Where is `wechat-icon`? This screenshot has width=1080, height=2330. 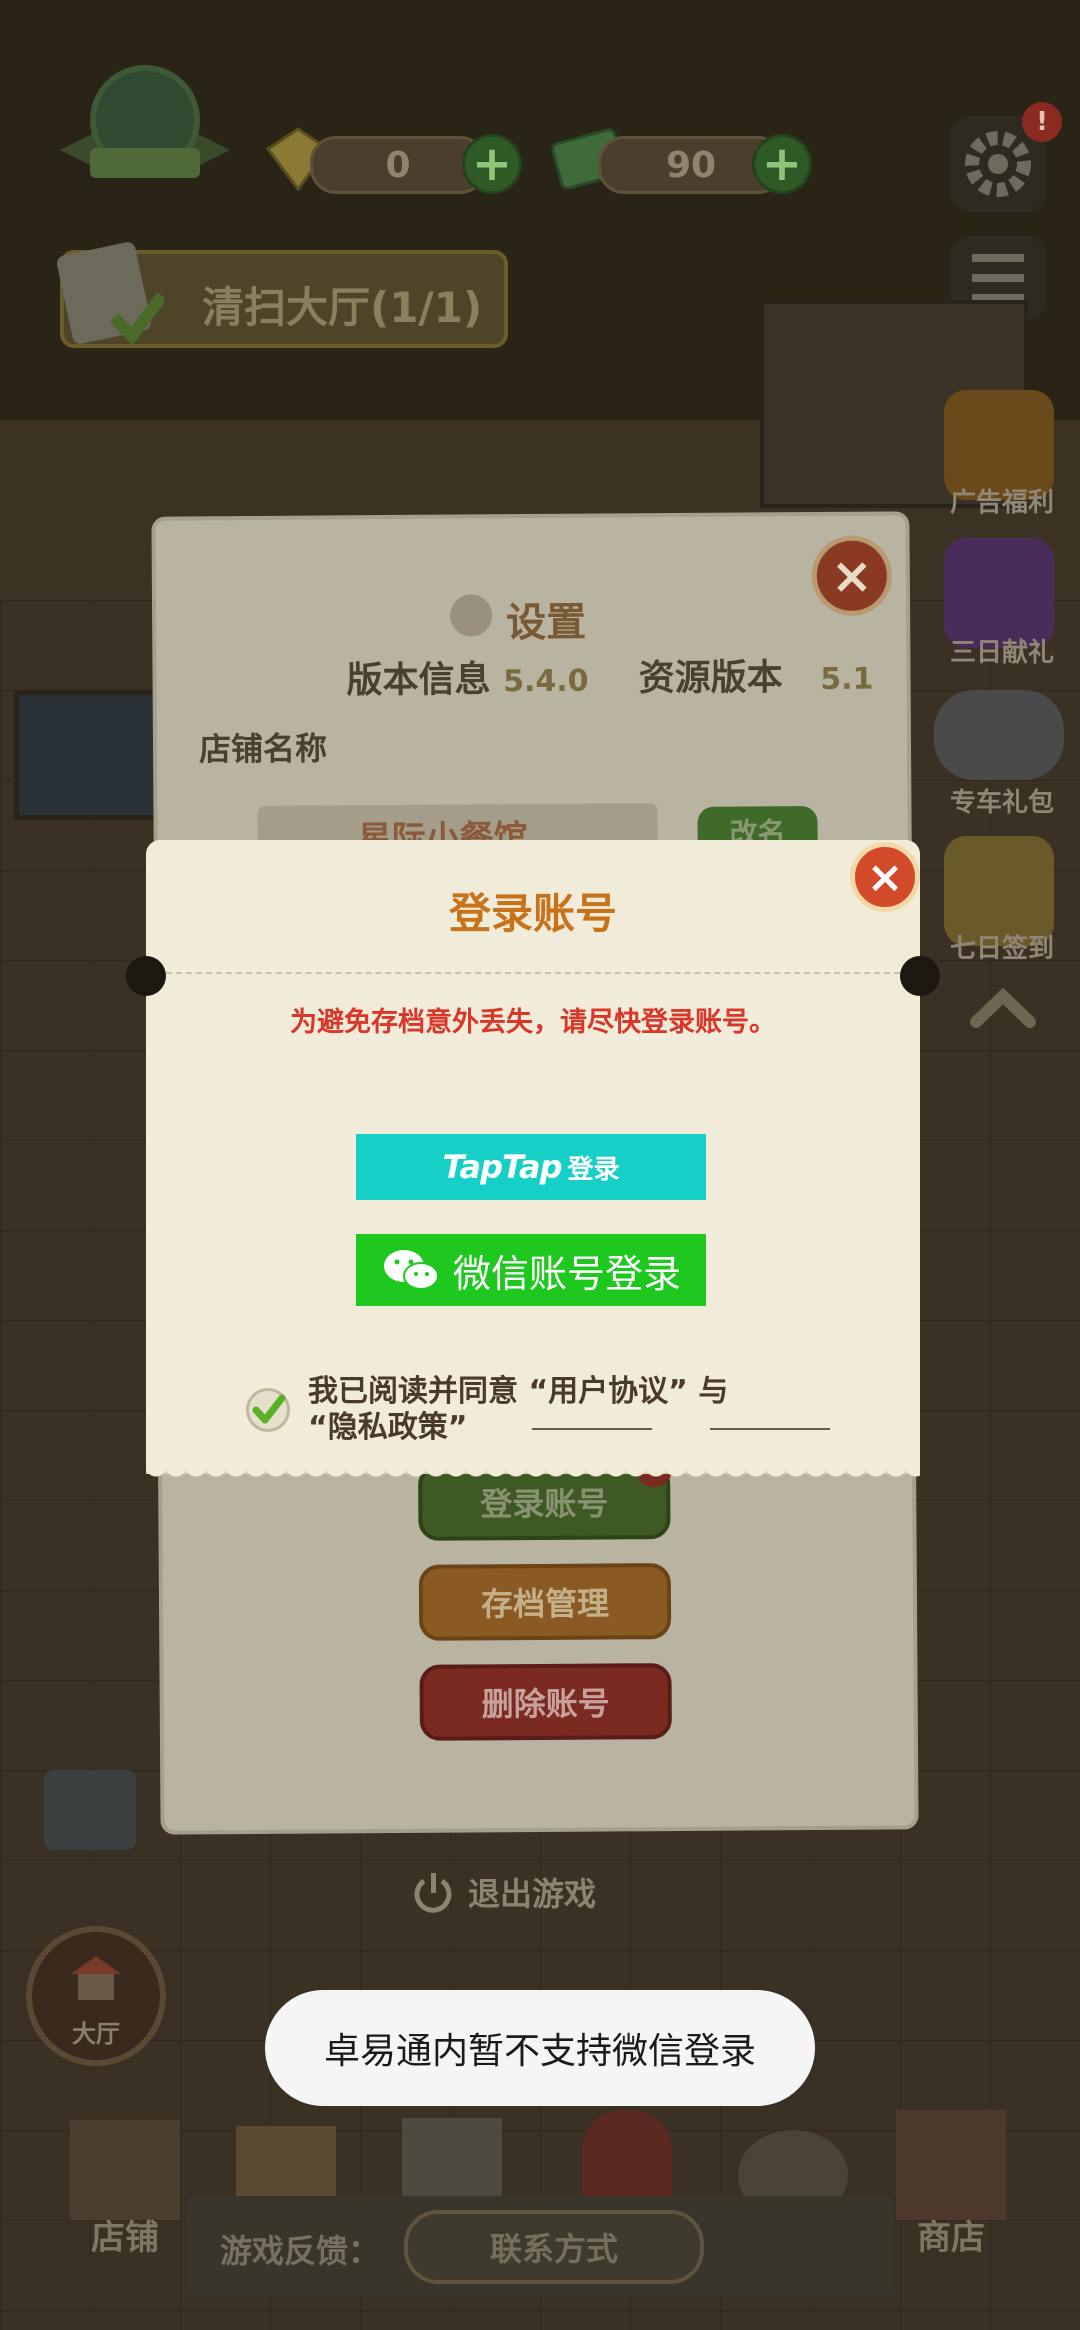
wechat-icon is located at coordinates (411, 1270).